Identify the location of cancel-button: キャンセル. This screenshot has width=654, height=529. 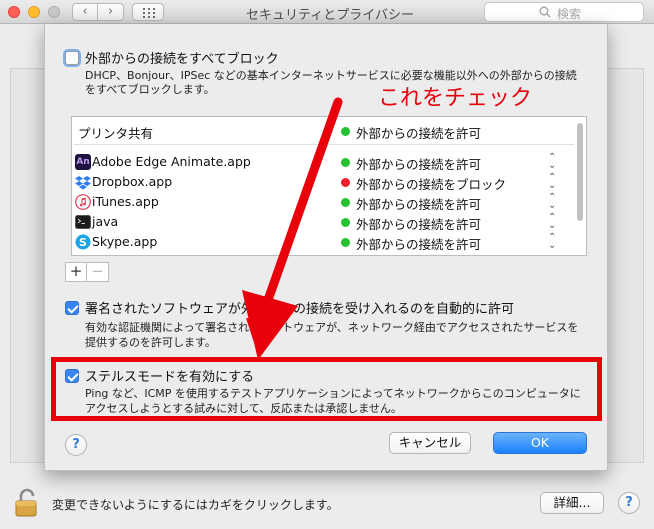
(430, 443).